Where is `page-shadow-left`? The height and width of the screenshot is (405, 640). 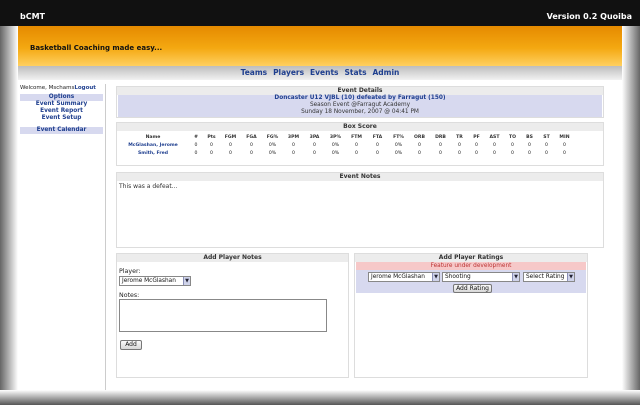 page-shadow-left is located at coordinates (9, 215).